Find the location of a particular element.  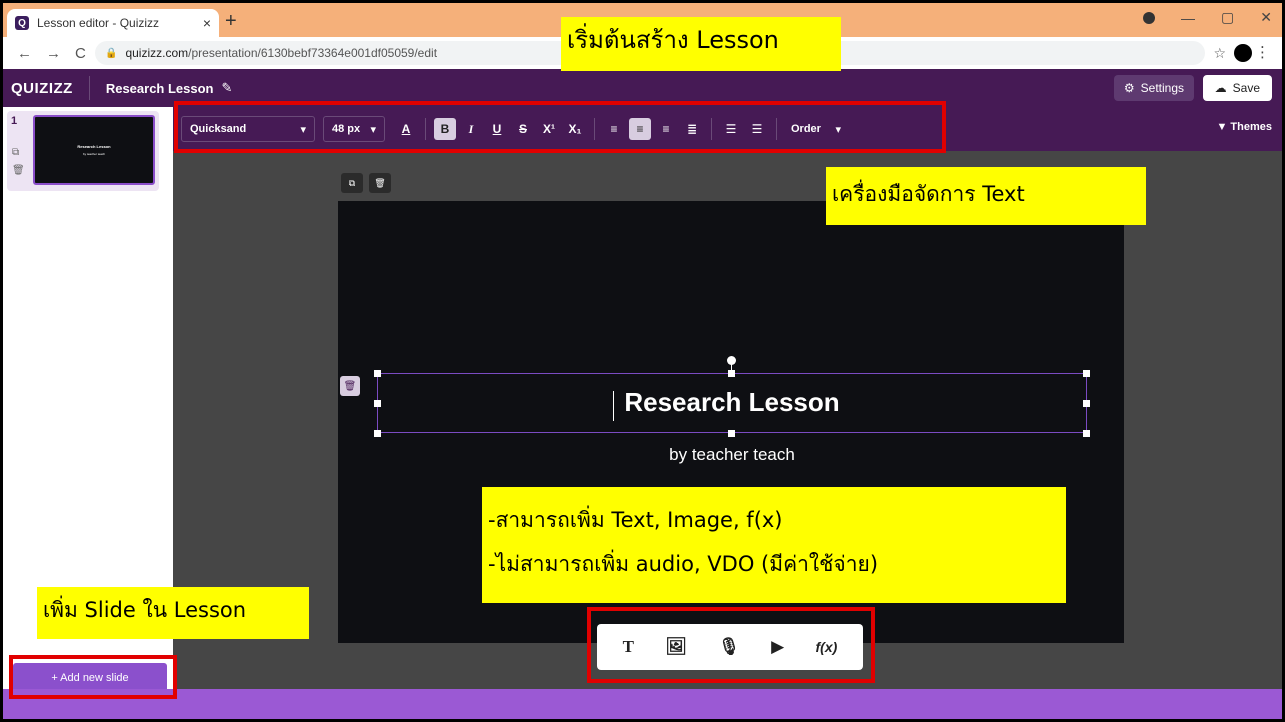

themes-button: ▼ Themes is located at coordinates (1244, 127).